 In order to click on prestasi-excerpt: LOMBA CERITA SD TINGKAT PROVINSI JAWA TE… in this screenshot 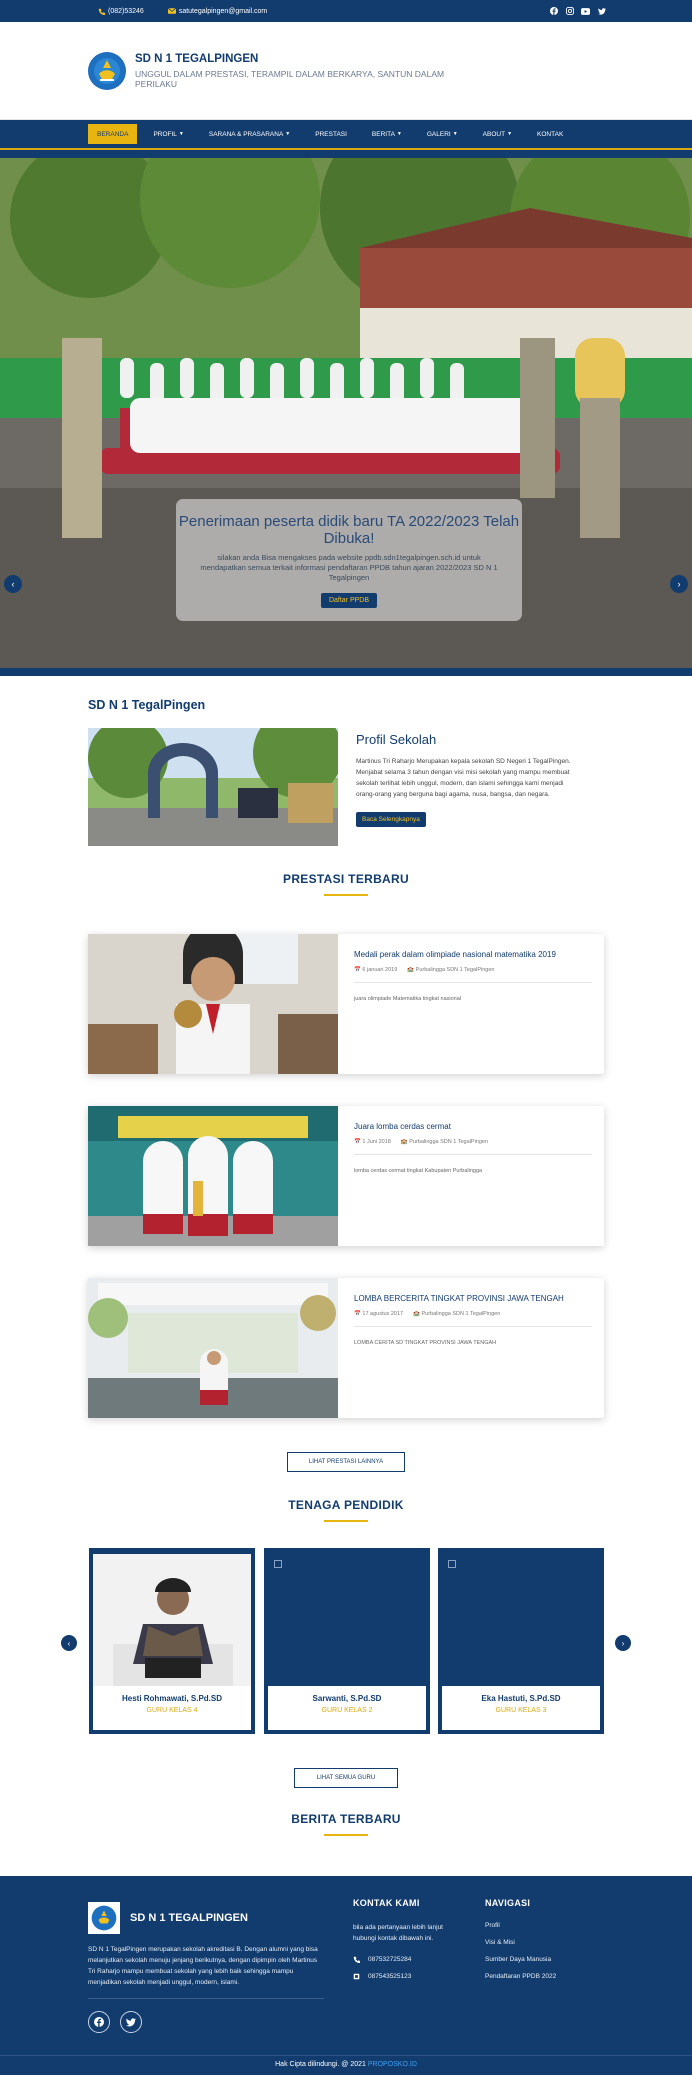, I will do `click(425, 1343)`.